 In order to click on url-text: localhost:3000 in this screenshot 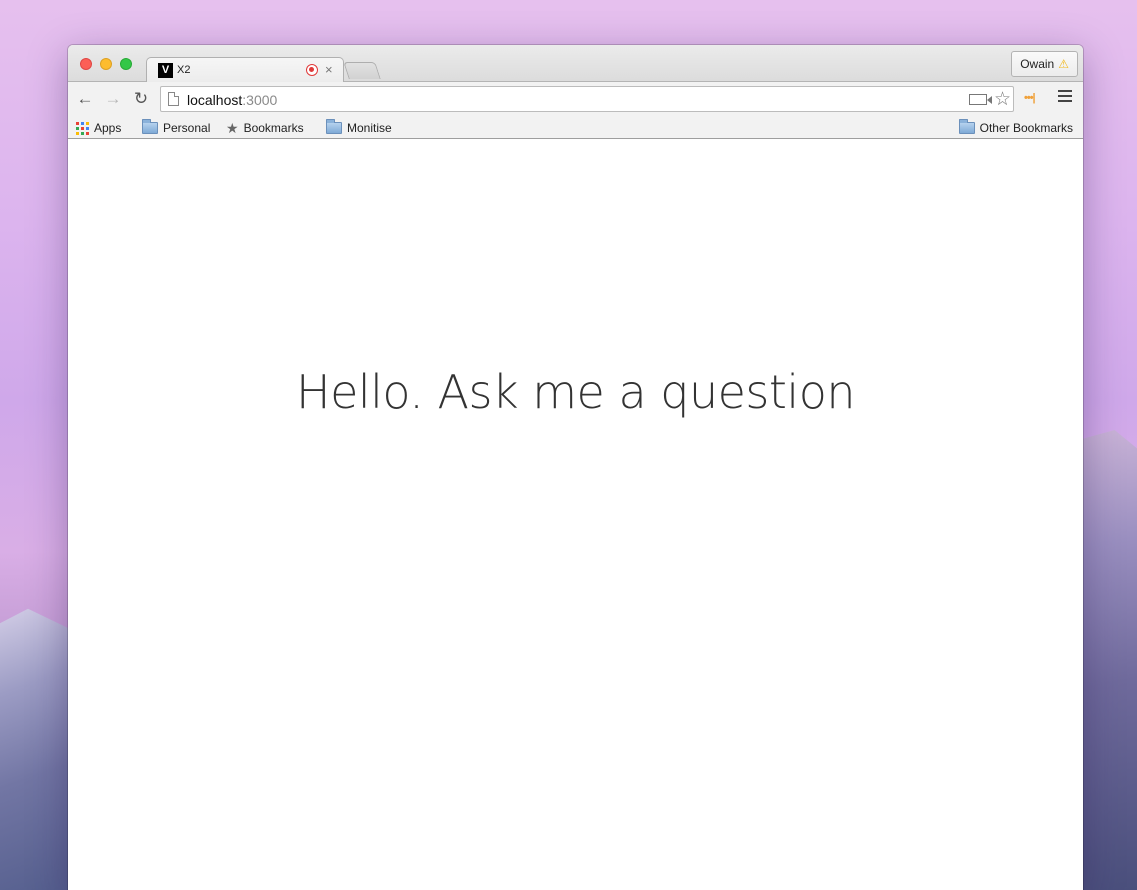, I will do `click(232, 100)`.